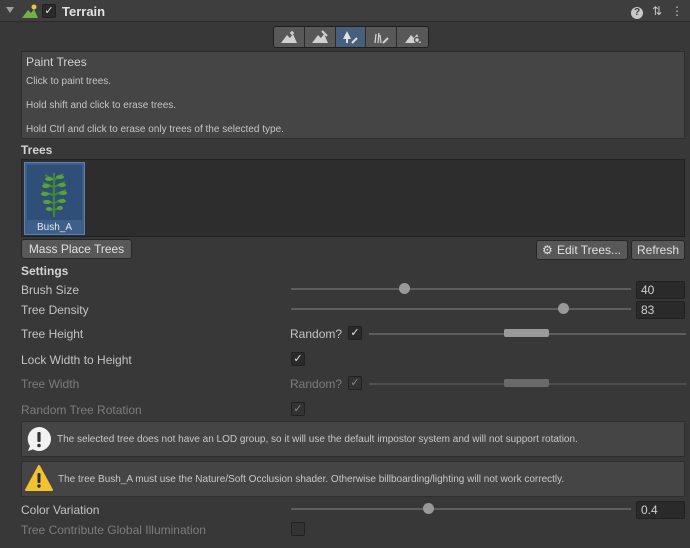  I want to click on tree-preview-thumbnail, so click(54, 192).